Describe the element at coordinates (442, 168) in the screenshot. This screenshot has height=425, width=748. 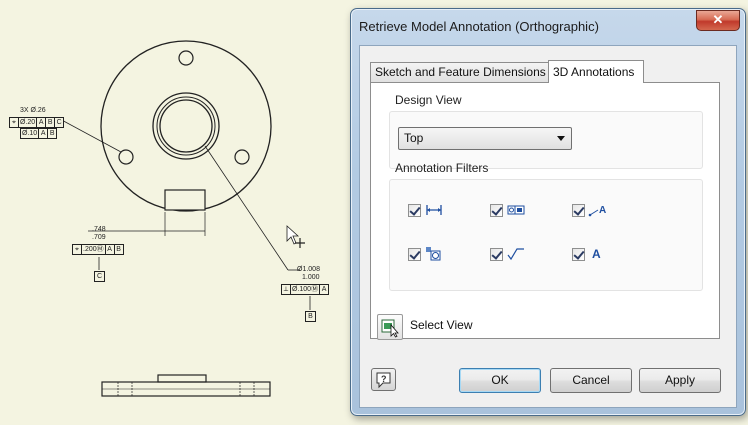
I see `annotation-filters-label: Annotation Filters` at that location.